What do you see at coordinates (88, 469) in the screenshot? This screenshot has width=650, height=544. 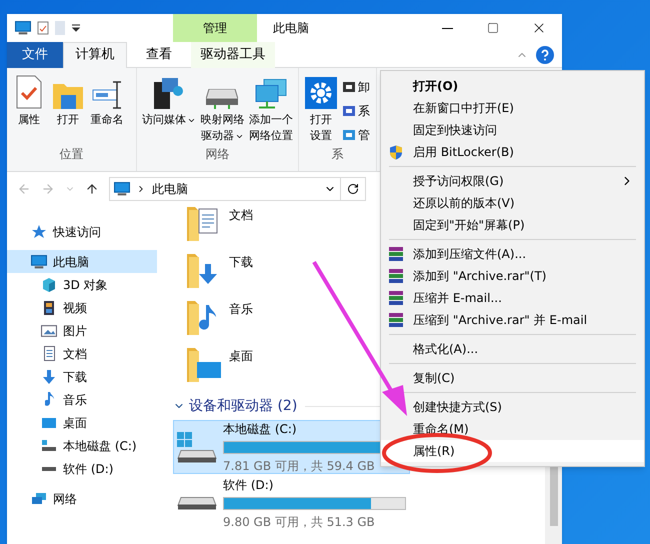 I see `nav-label: 软件 (D:)` at bounding box center [88, 469].